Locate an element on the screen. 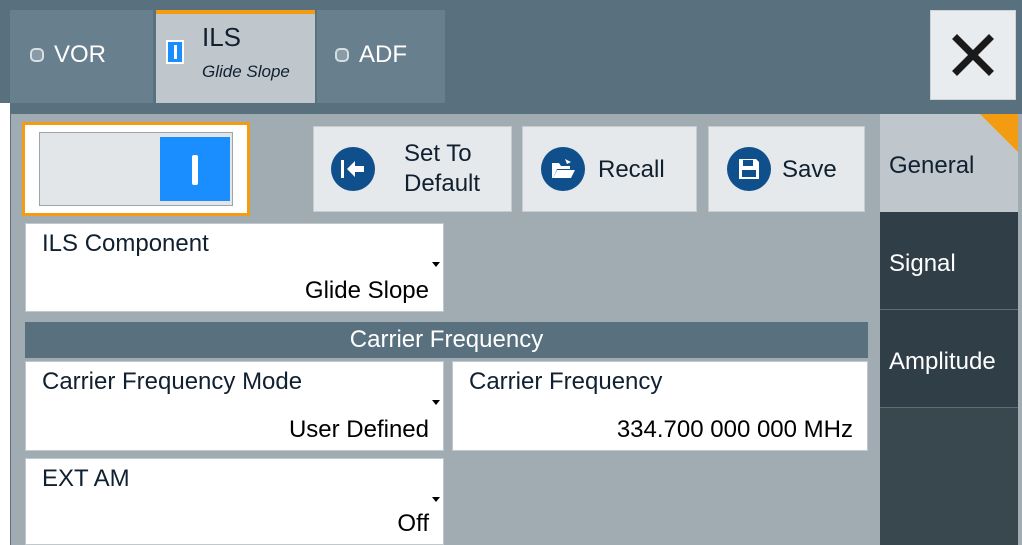 The width and height of the screenshot is (1022, 545). tab-adf-label: ADF is located at coordinates (383, 54).